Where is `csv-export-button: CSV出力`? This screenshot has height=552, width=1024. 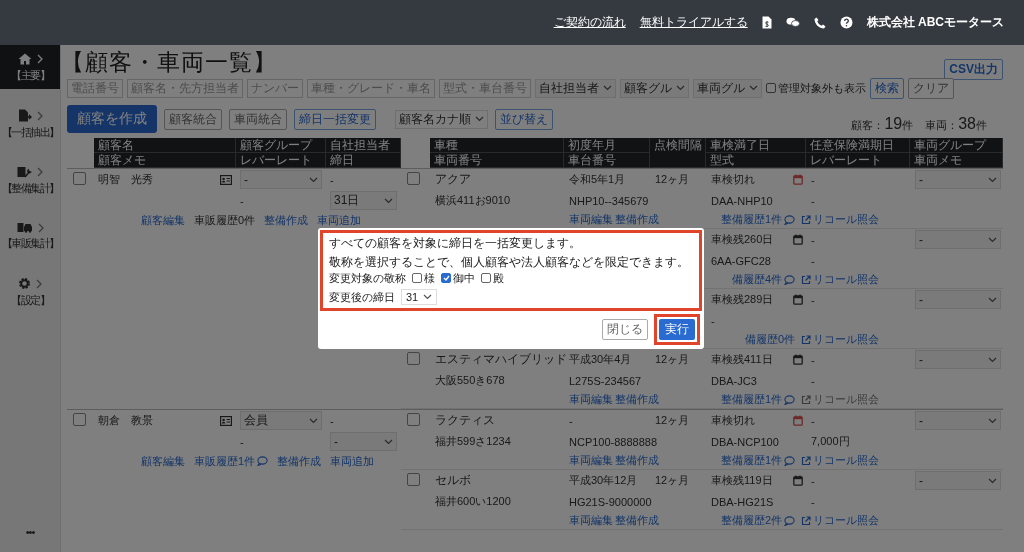
csv-export-button: CSV出力 is located at coordinates (973, 69).